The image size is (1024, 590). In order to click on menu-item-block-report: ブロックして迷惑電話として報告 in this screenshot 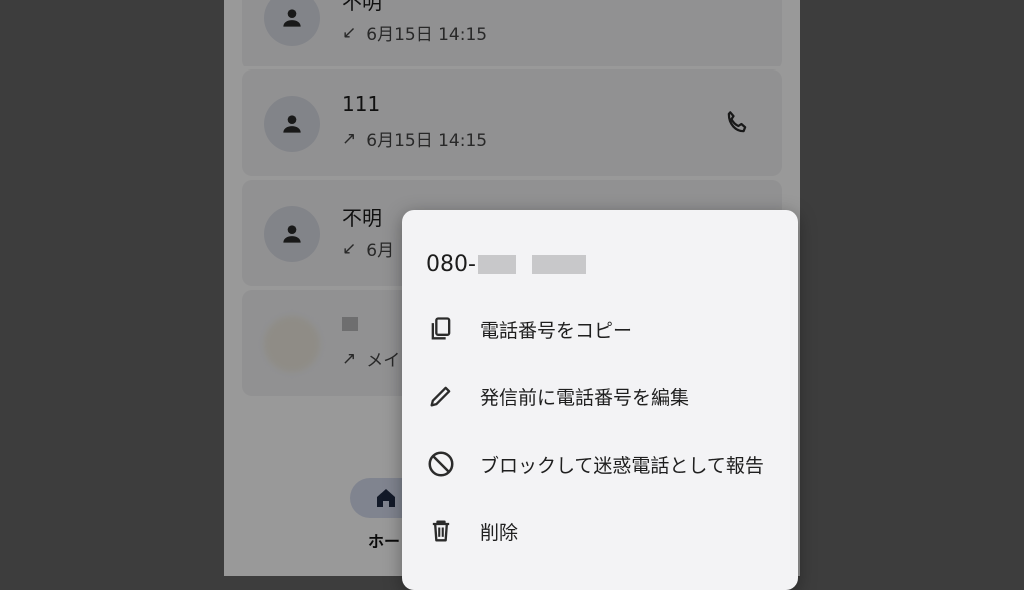, I will do `click(600, 464)`.